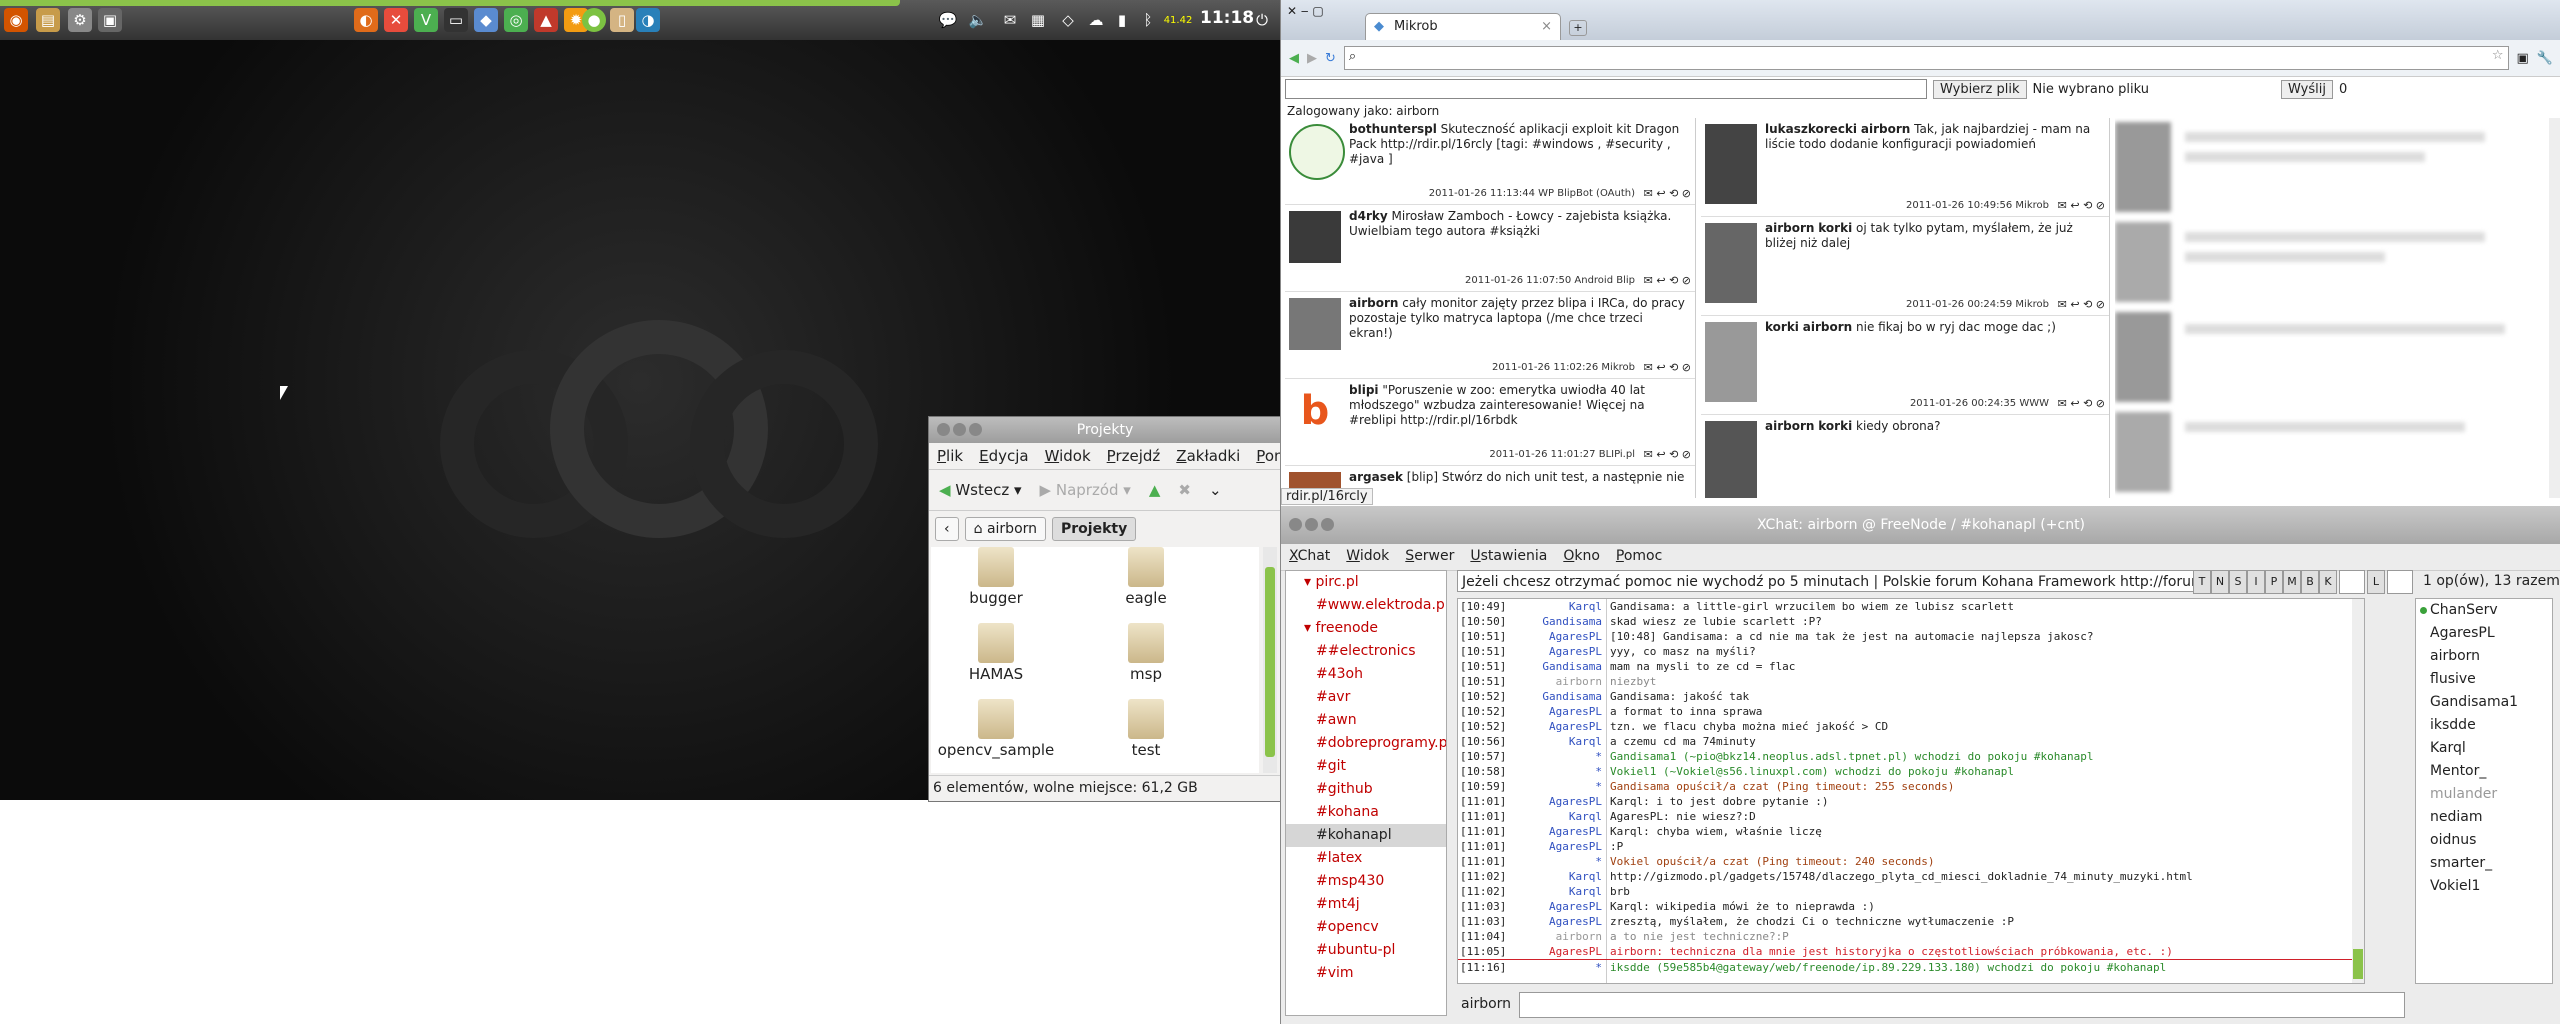  What do you see at coordinates (1004, 456) in the screenshot?
I see `menu-edycja: Edycja` at bounding box center [1004, 456].